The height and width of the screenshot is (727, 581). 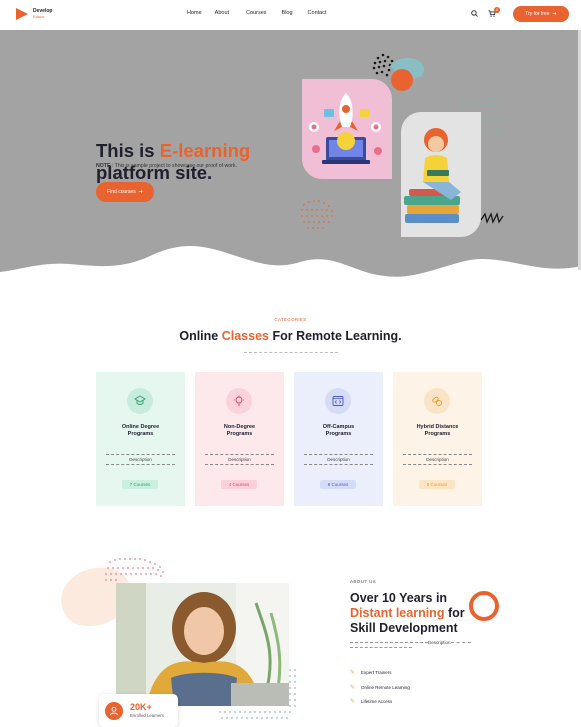 What do you see at coordinates (290, 319) in the screenshot?
I see `categories-eyebrow: CATEGORIES` at bounding box center [290, 319].